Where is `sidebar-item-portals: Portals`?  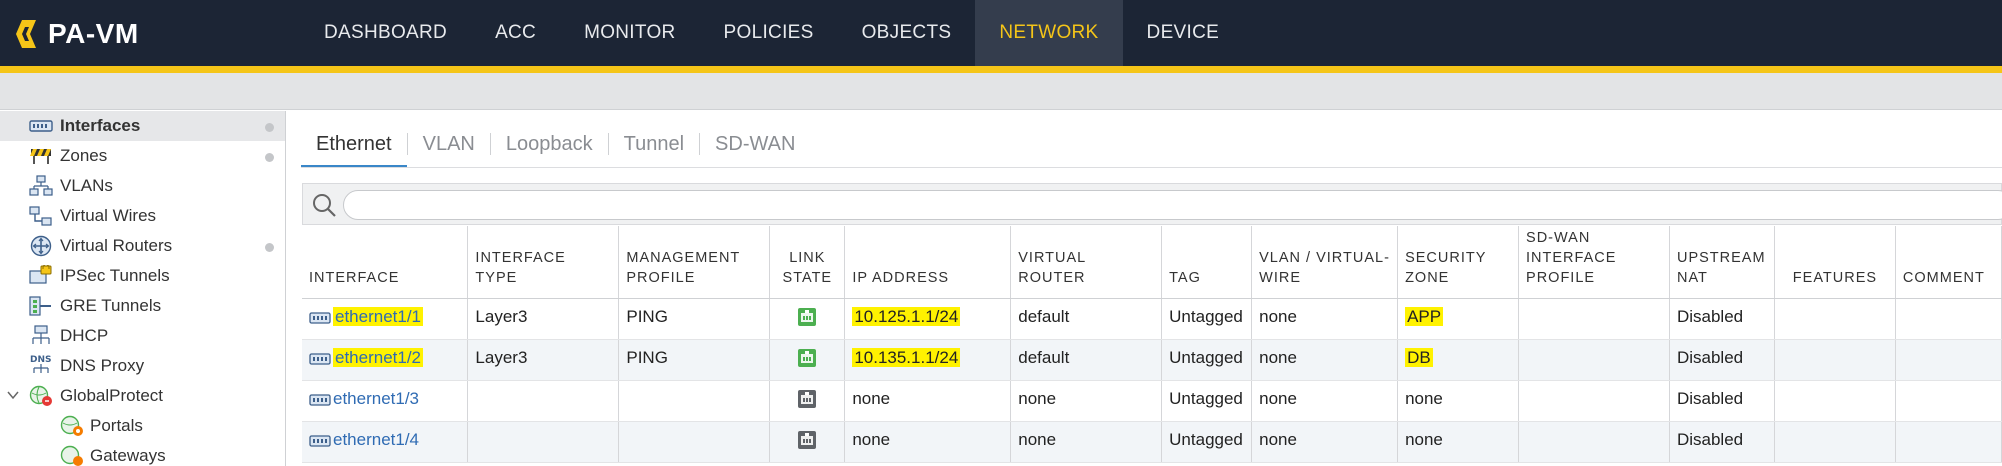 sidebar-item-portals: Portals is located at coordinates (142, 426).